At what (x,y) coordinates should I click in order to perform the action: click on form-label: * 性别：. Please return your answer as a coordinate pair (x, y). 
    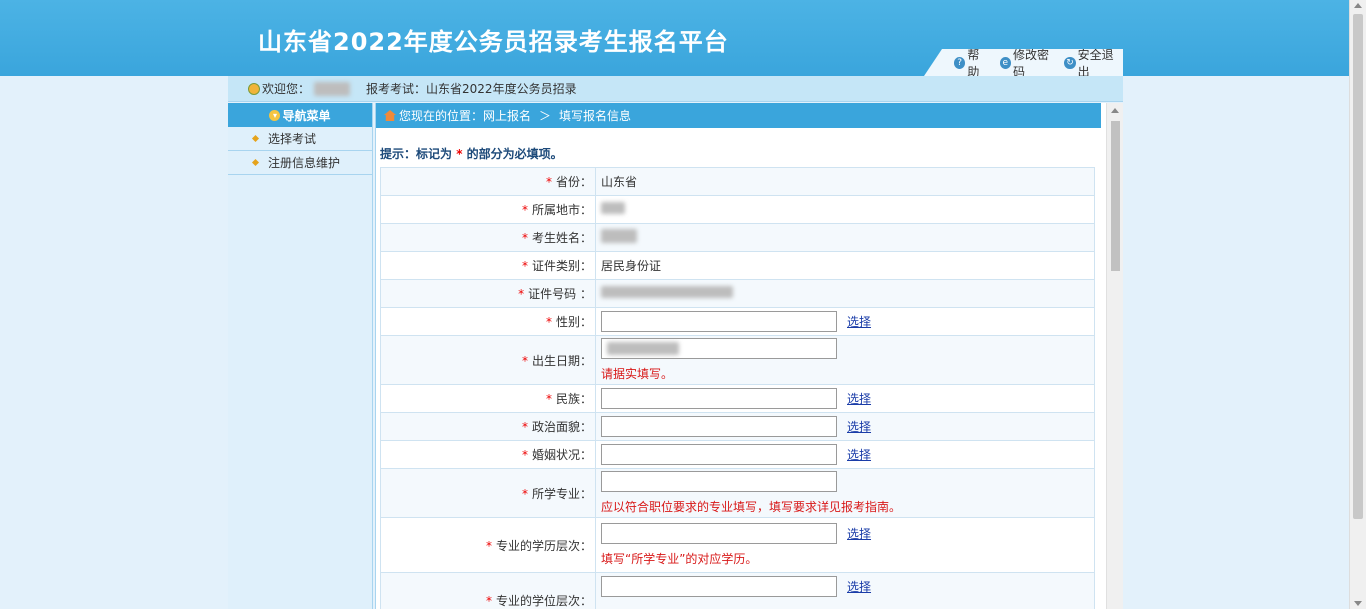
    Looking at the image, I should click on (488, 321).